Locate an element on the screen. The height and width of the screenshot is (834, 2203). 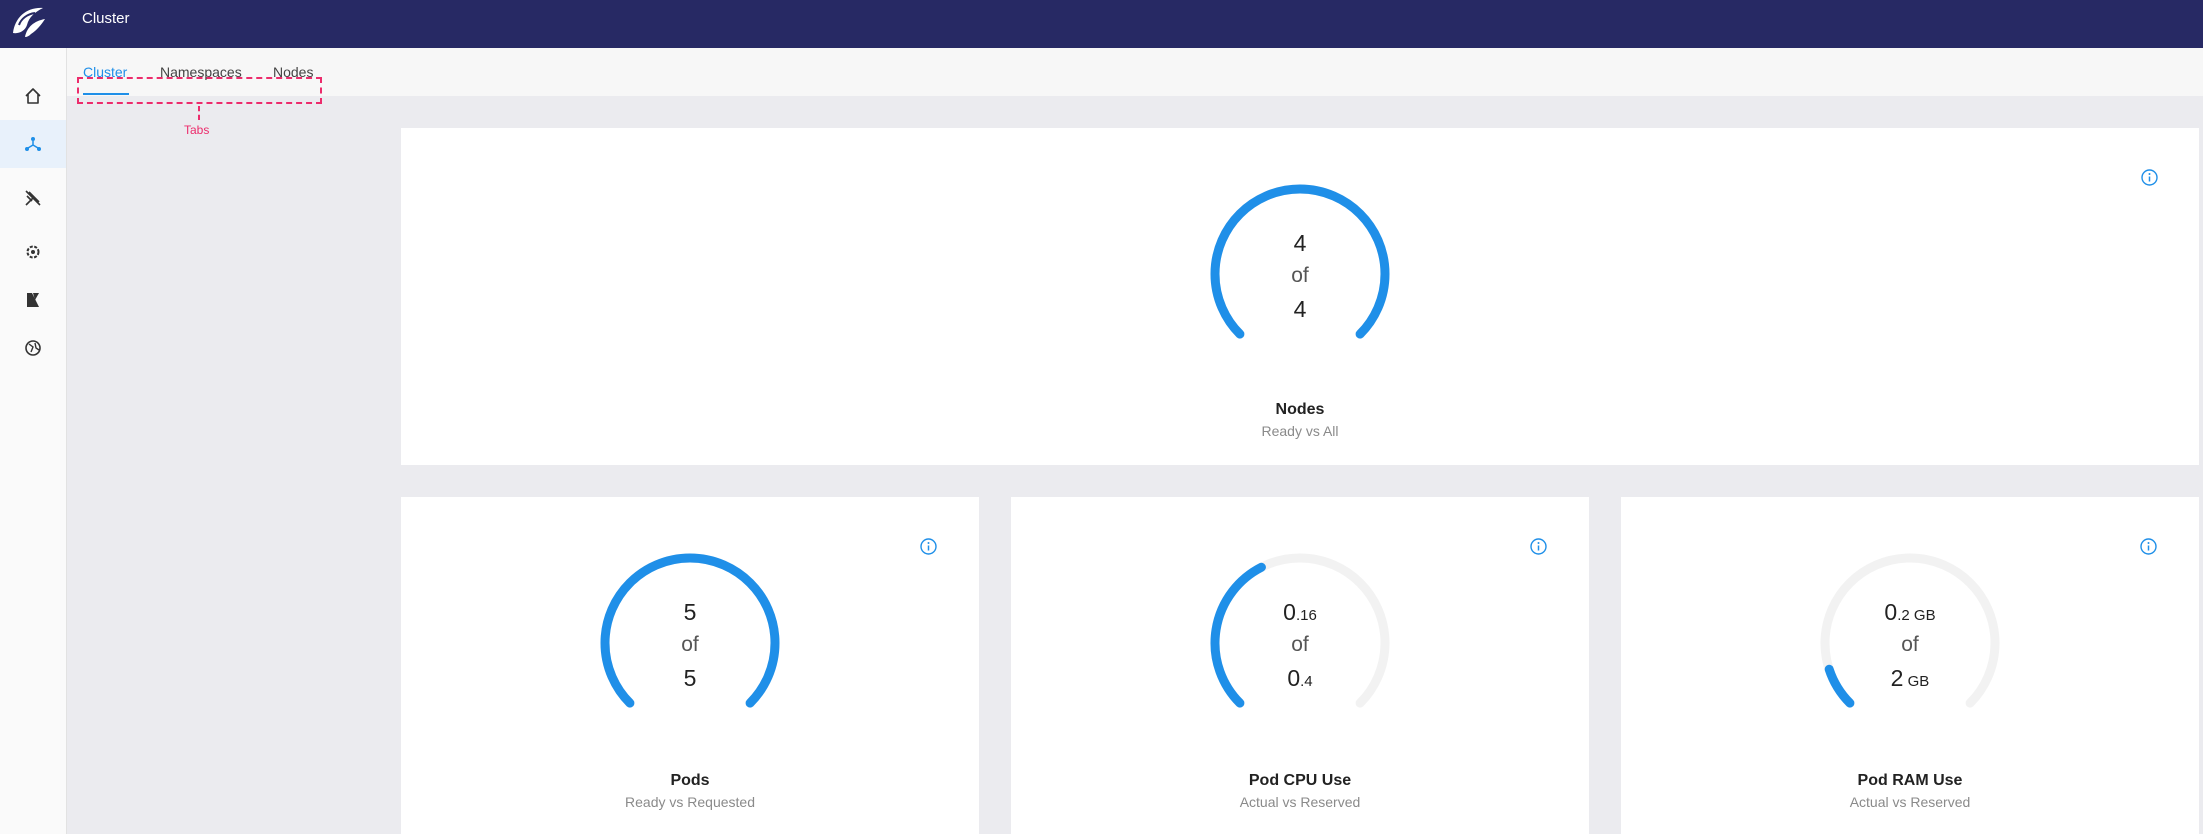
sidebar-item-workloads is located at coordinates (33, 198).